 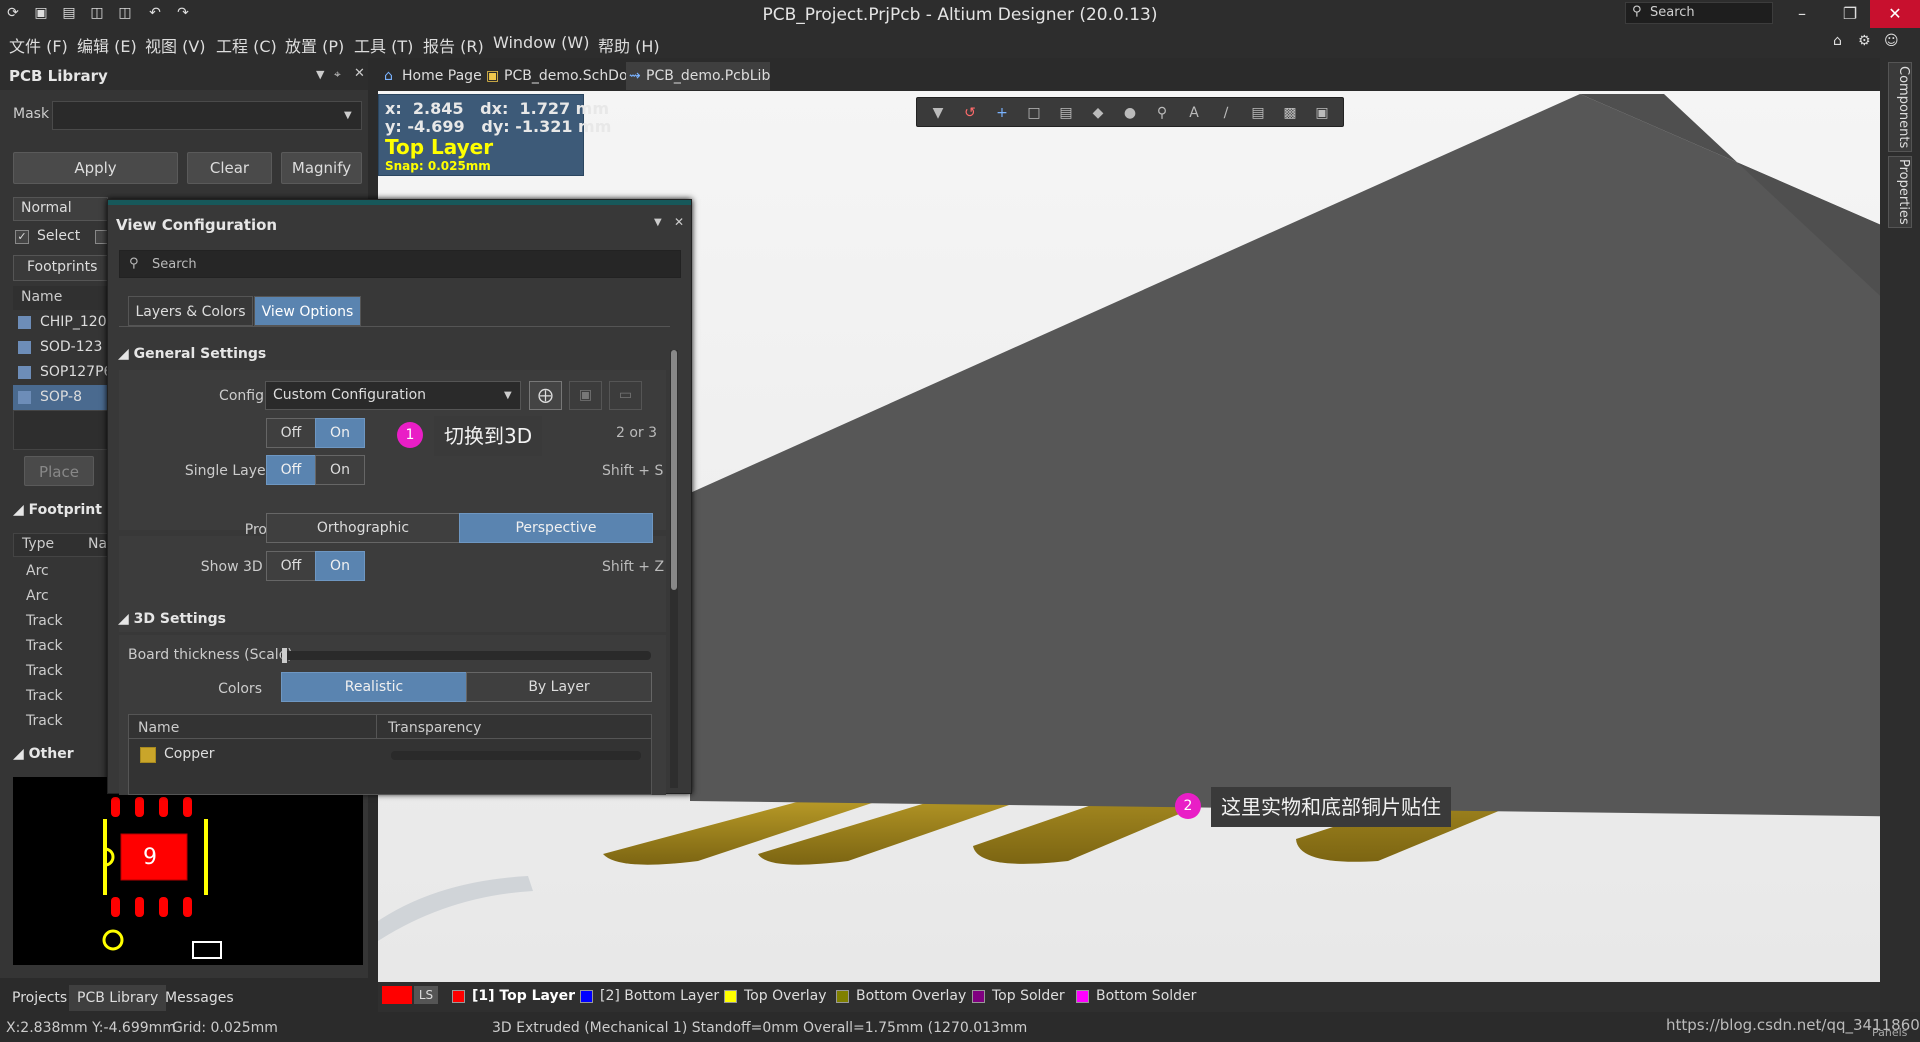 What do you see at coordinates (38, 544) in the screenshot?
I see `type-column-header: Type` at bounding box center [38, 544].